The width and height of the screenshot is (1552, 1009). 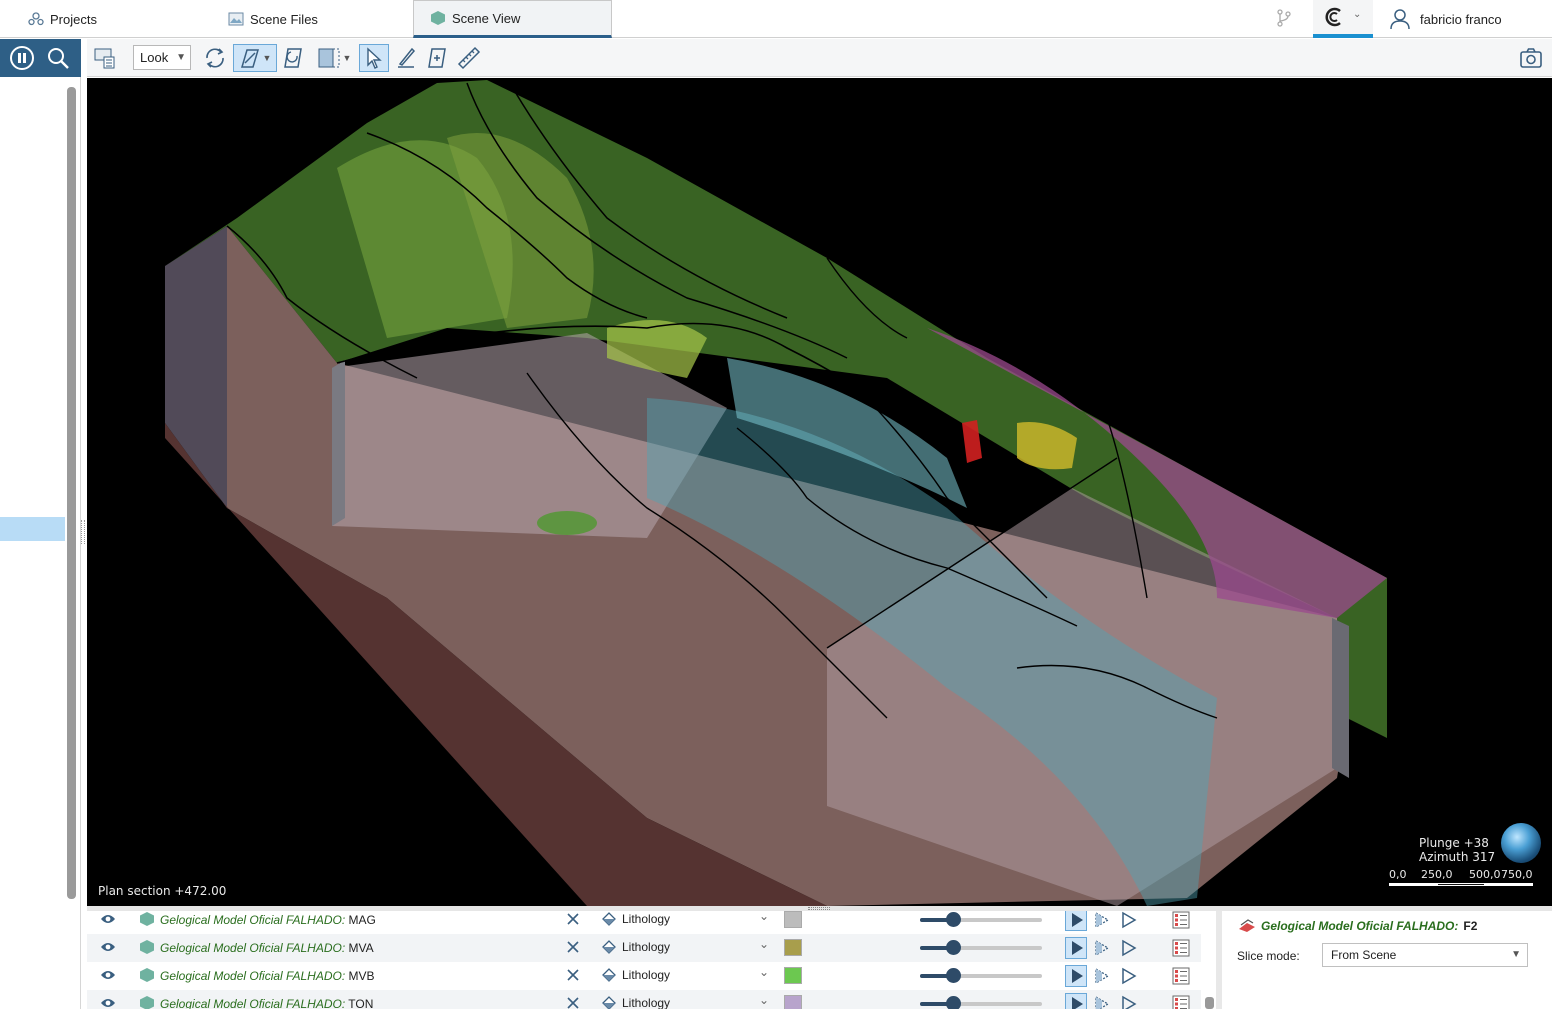 I want to click on tab-scene-view: Scene View, so click(x=512, y=19).